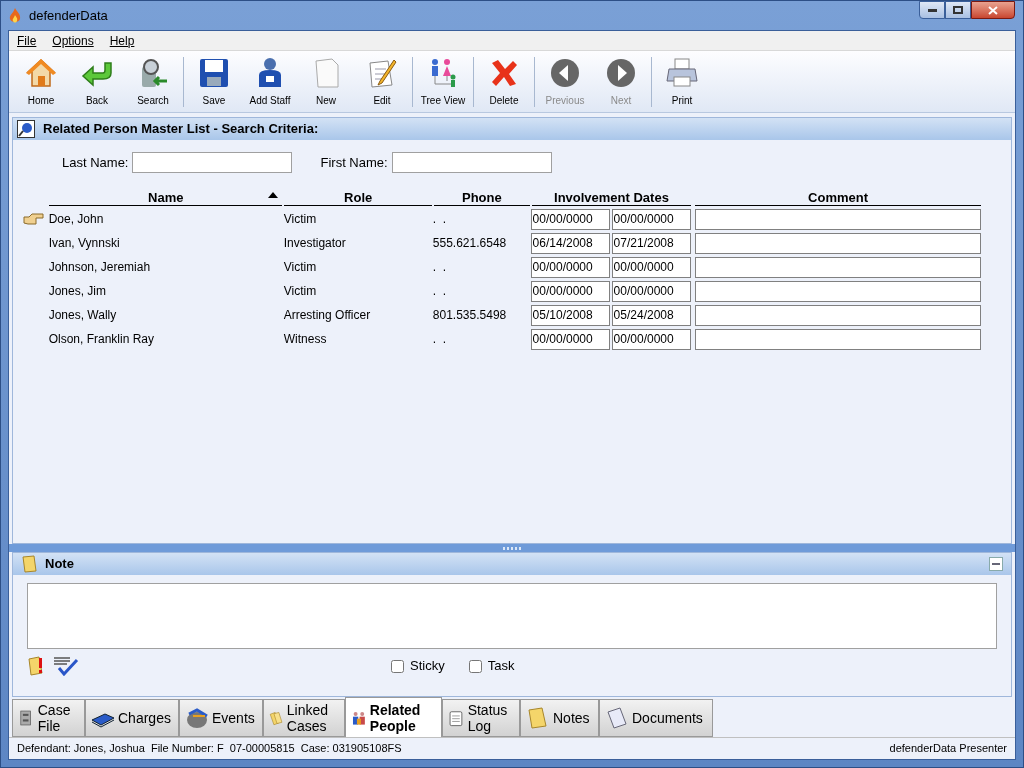  I want to click on toolbar-button: Save, so click(214, 81).